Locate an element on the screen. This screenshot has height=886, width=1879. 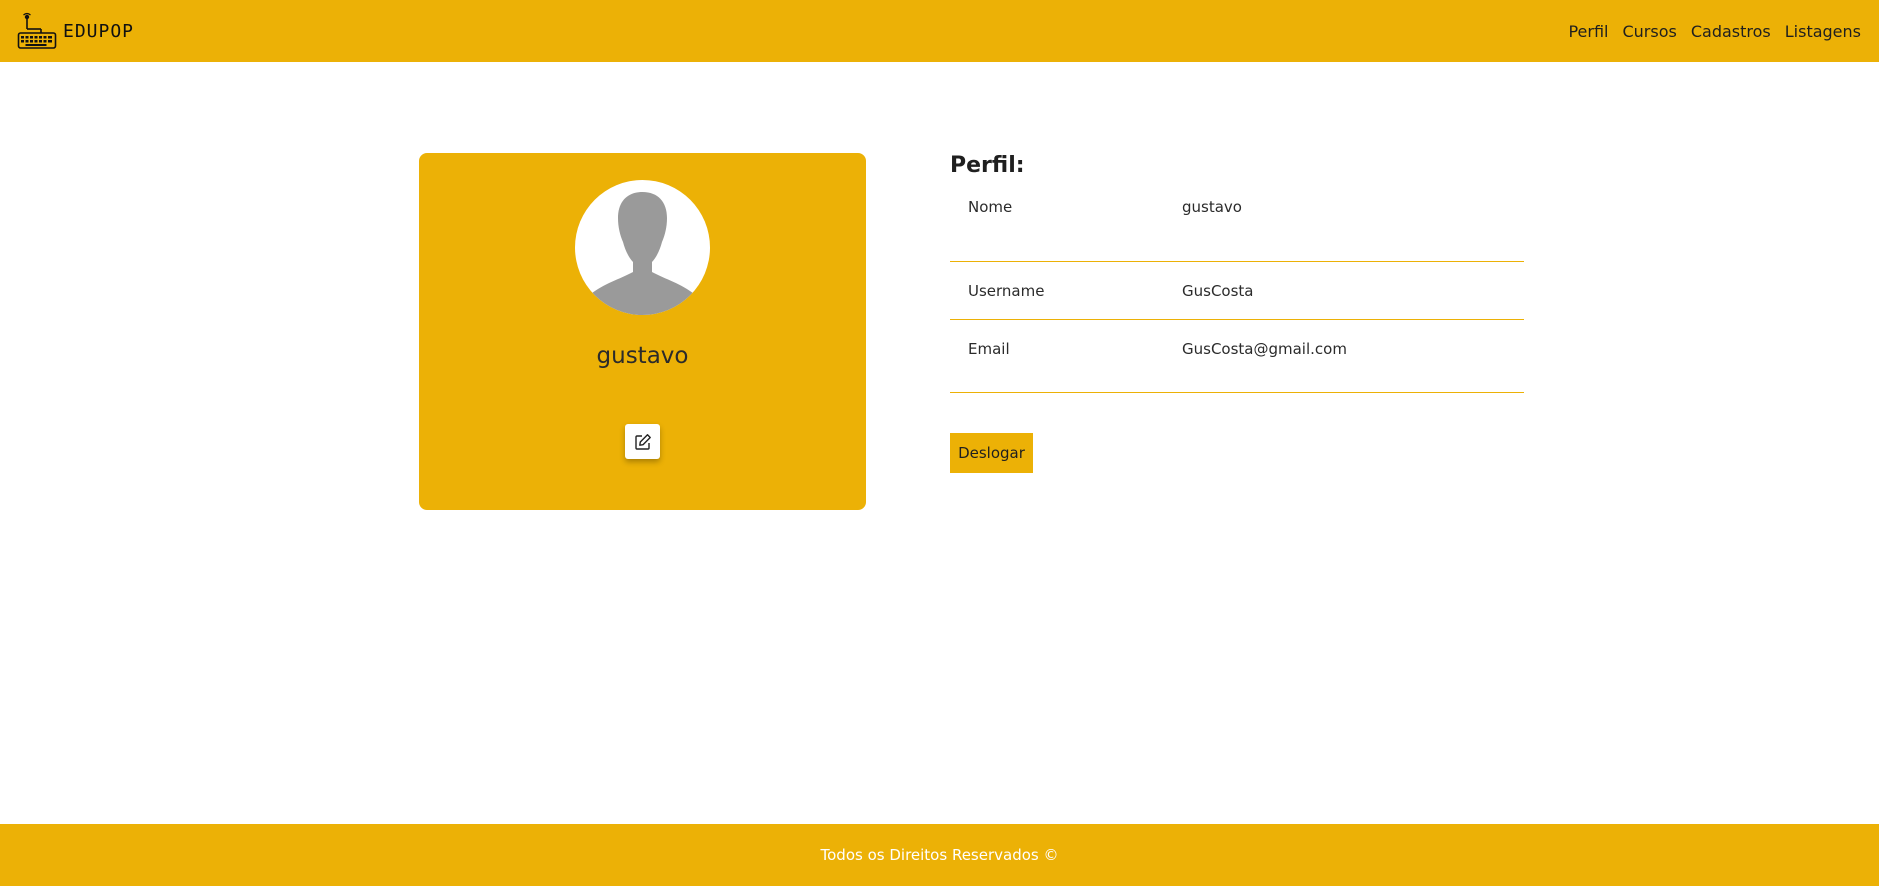
info-title: Perfil: is located at coordinates (987, 165).